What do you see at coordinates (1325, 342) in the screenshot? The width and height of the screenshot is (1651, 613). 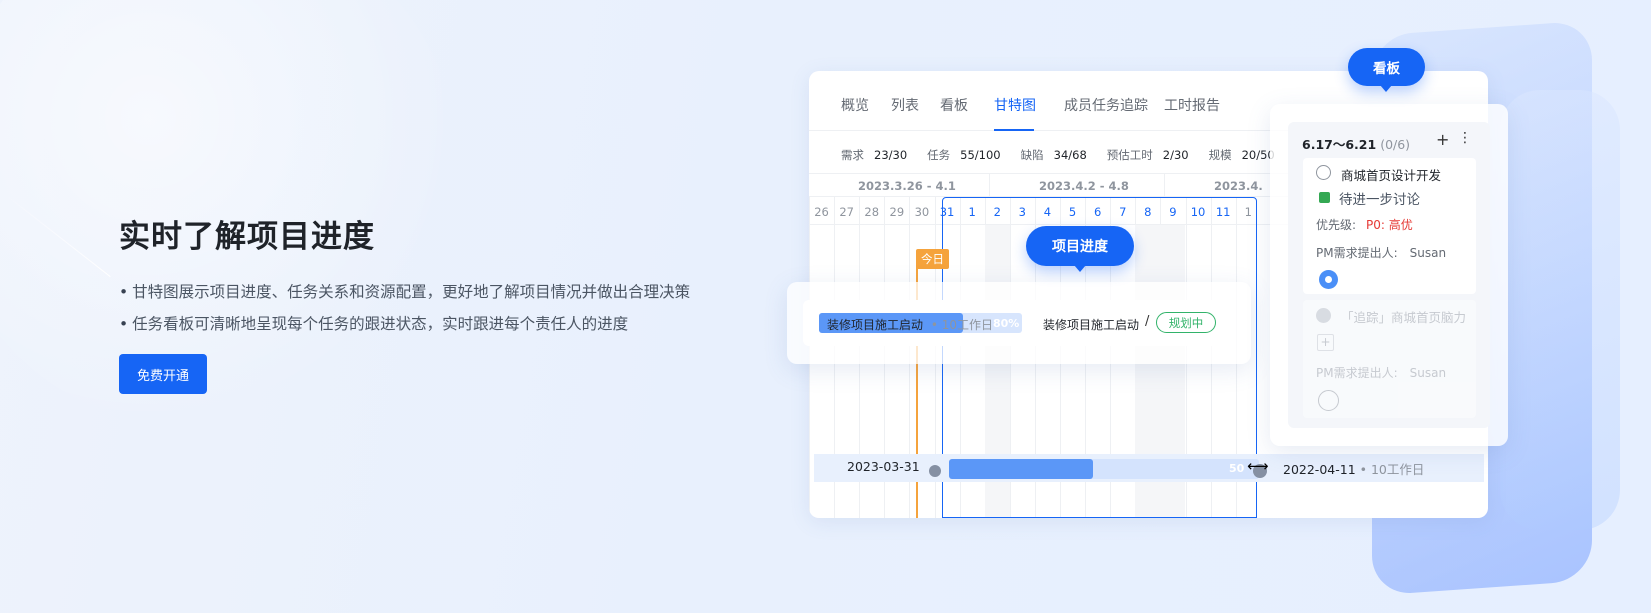 I see `add-subtask-icon: +` at bounding box center [1325, 342].